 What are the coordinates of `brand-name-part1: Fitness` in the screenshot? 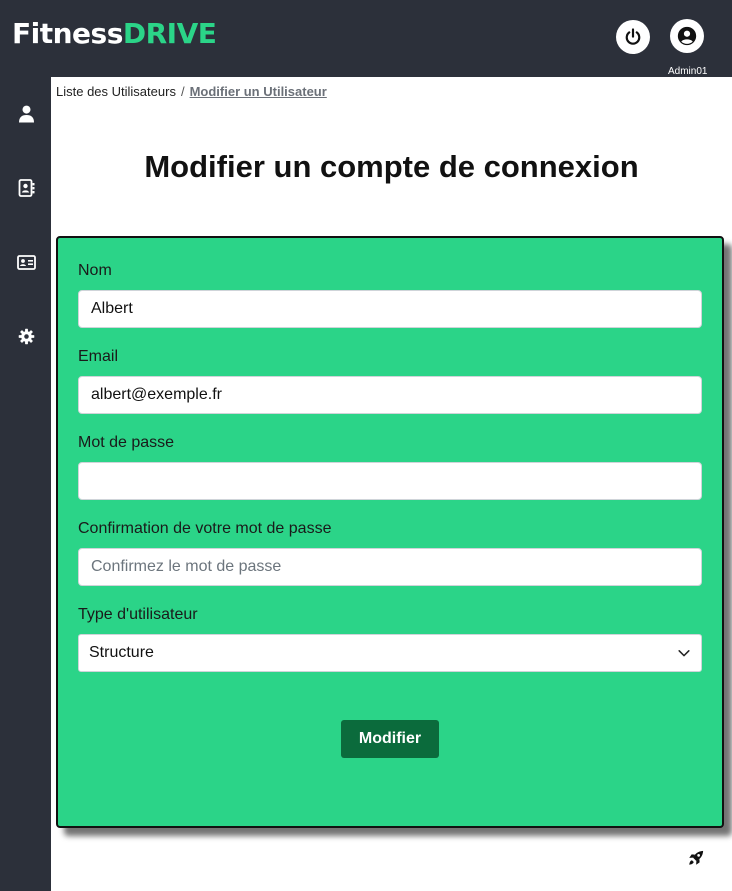 It's located at (67, 33).